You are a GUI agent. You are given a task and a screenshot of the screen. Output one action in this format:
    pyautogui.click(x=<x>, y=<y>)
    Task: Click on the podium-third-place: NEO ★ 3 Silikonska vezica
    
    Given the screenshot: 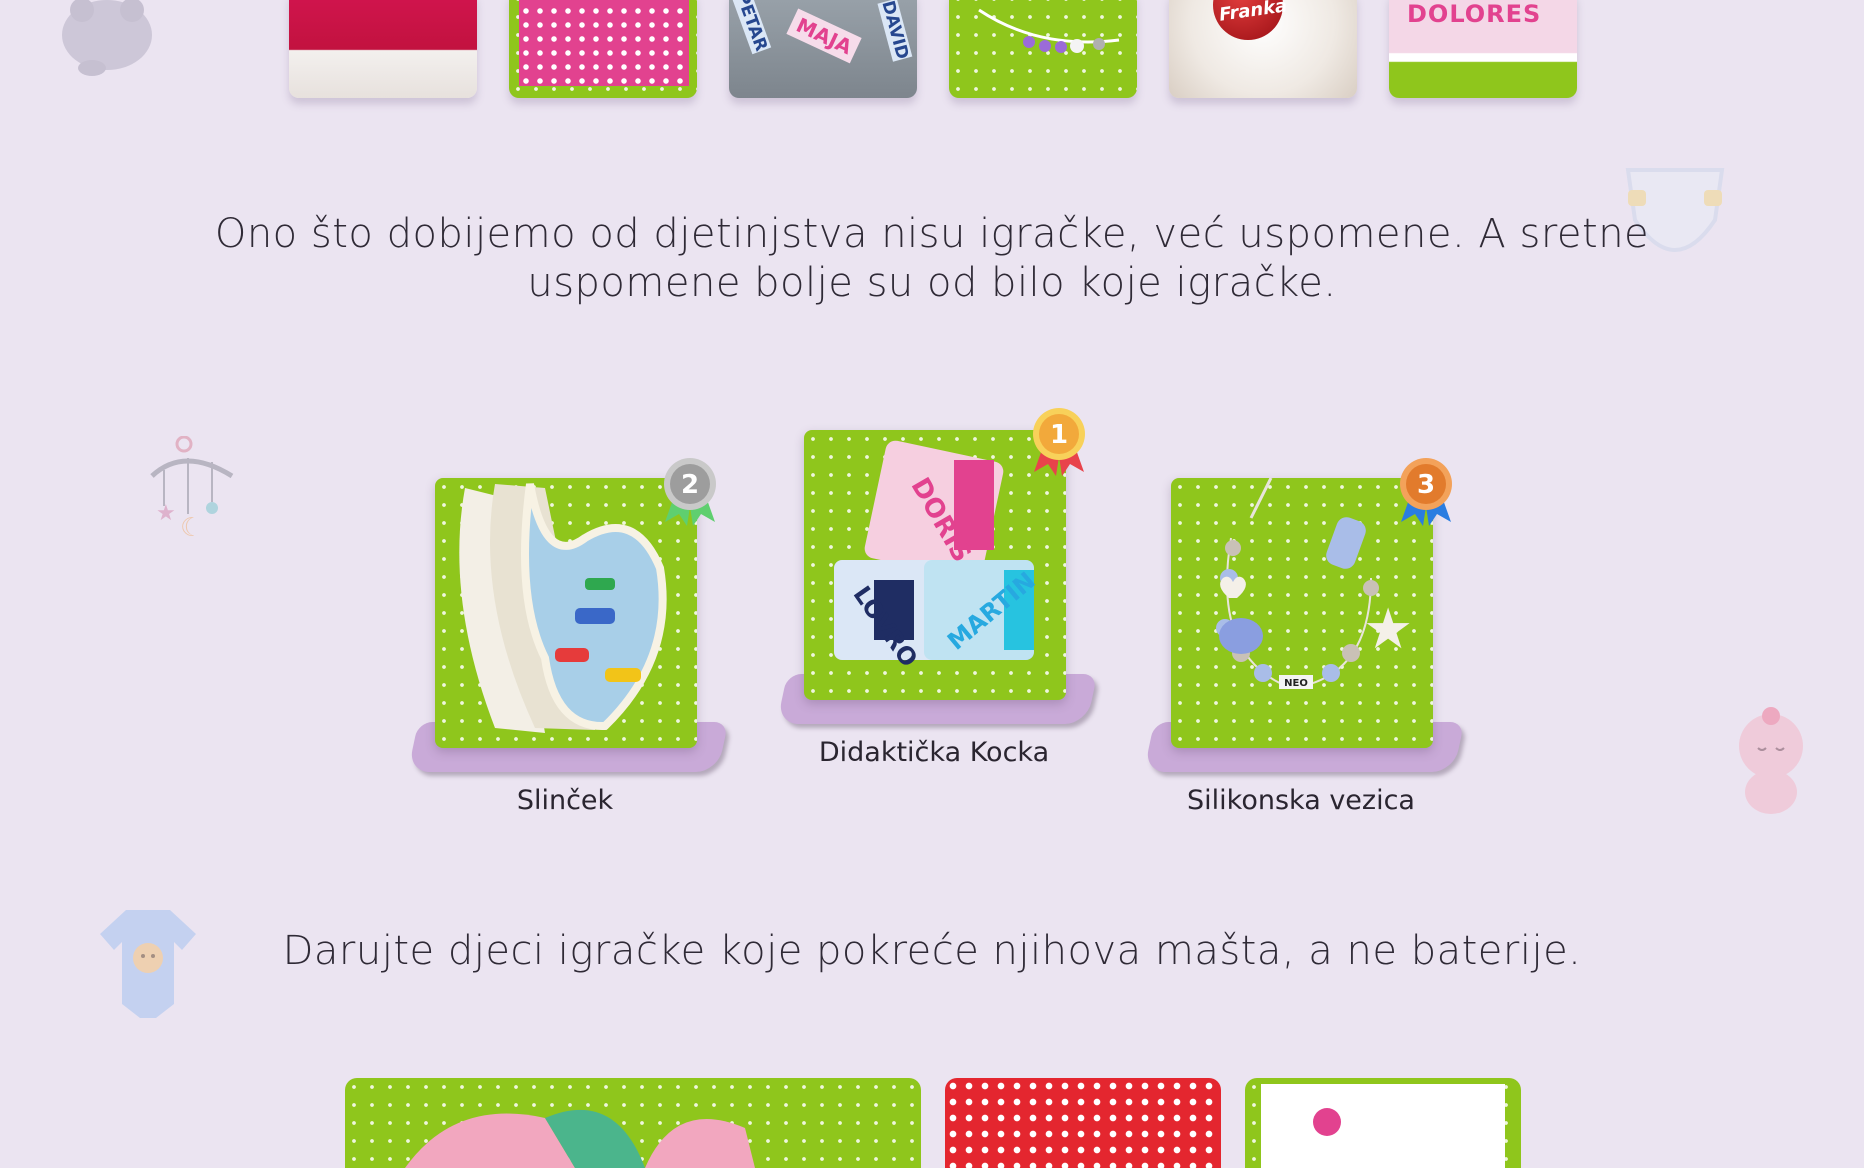 What is the action you would take?
    pyautogui.click(x=1303, y=640)
    